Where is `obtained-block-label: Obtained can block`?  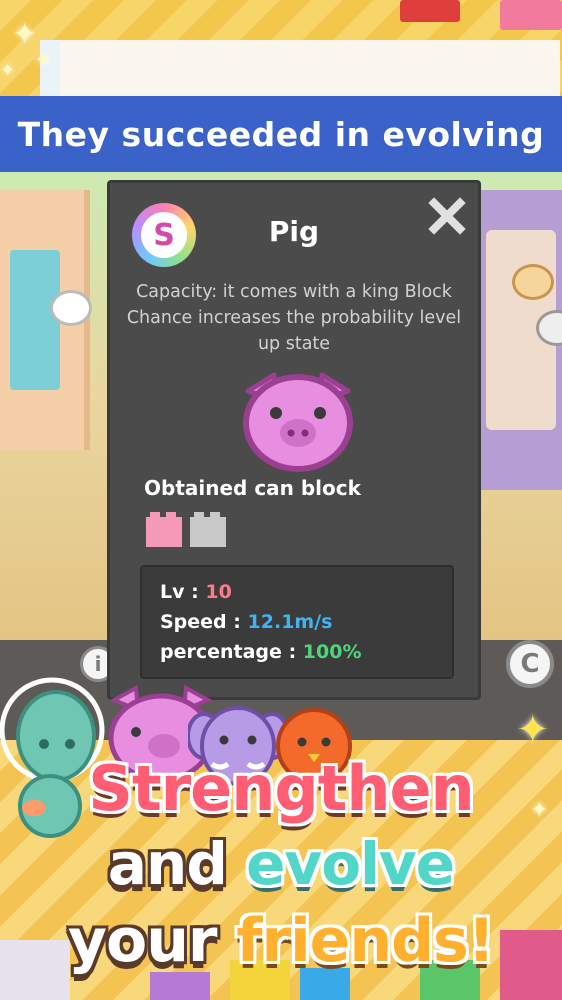
obtained-block-label: Obtained can block is located at coordinates (252, 488).